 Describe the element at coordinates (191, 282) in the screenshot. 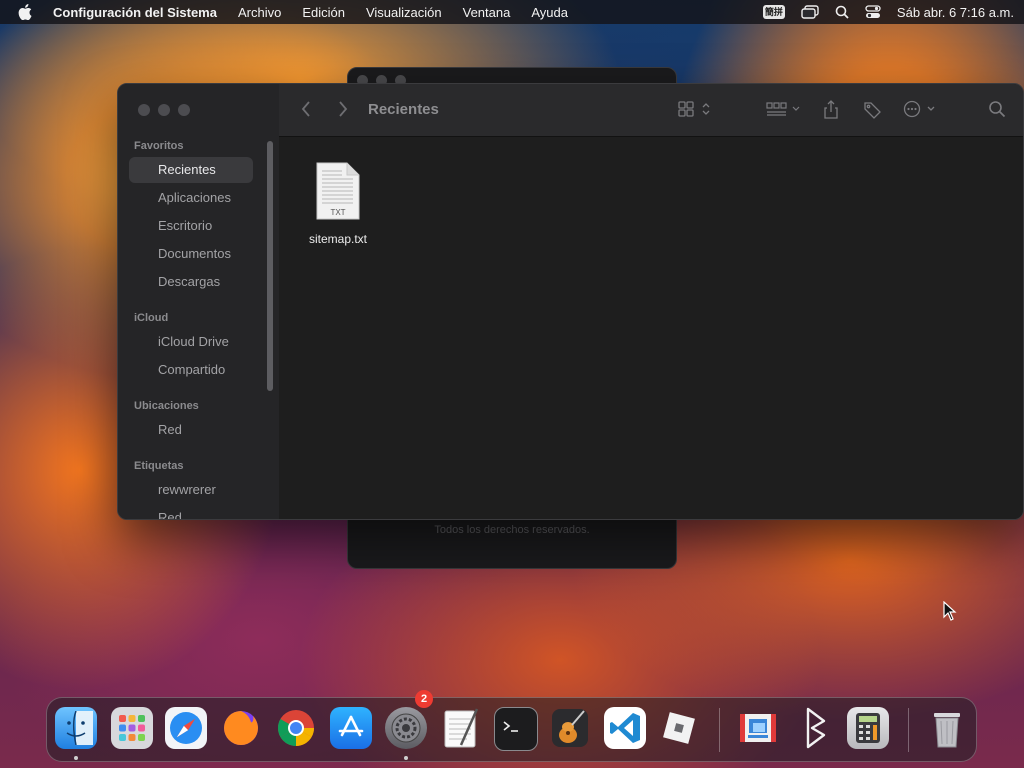

I see `sidebar-item-descargas: Descargas` at that location.